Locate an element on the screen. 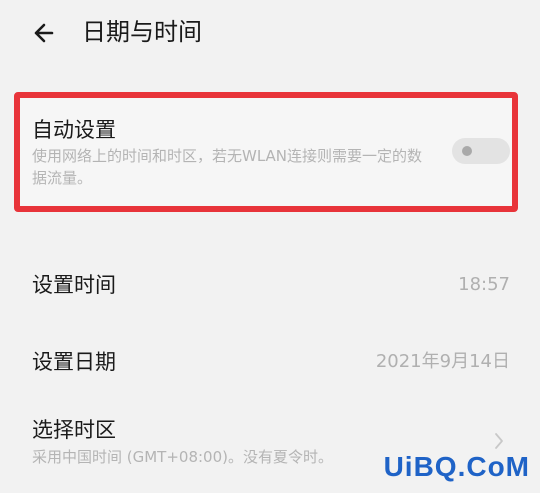 This screenshot has height=493, width=540. watermark-logo: UiBQ.CoM is located at coordinates (457, 467).